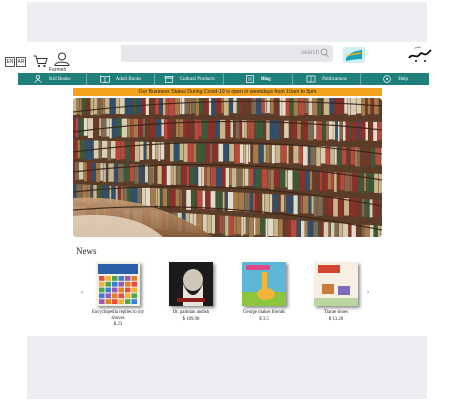  I want to click on nav-adult-books: Adult Books, so click(121, 79).